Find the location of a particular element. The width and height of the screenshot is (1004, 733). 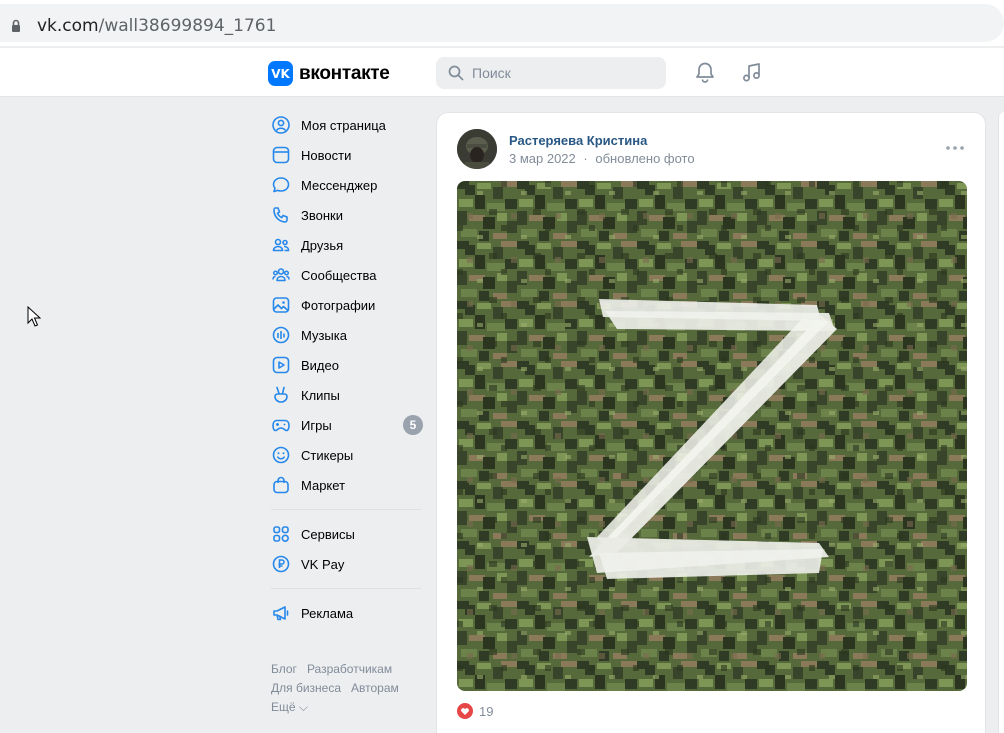

sidebar-item-label: Звонки is located at coordinates (322, 215).